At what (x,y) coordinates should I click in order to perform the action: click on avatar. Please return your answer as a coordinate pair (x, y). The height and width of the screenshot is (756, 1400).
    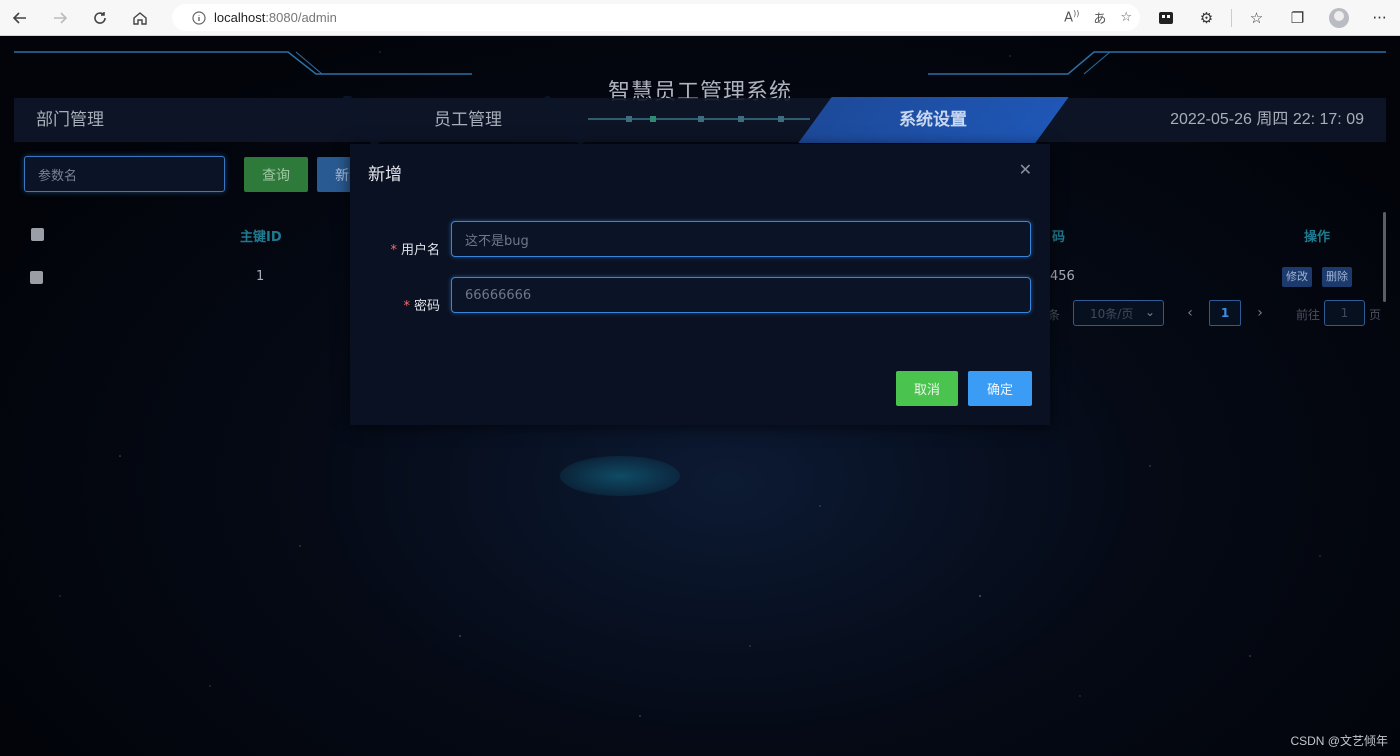
    Looking at the image, I should click on (1338, 18).